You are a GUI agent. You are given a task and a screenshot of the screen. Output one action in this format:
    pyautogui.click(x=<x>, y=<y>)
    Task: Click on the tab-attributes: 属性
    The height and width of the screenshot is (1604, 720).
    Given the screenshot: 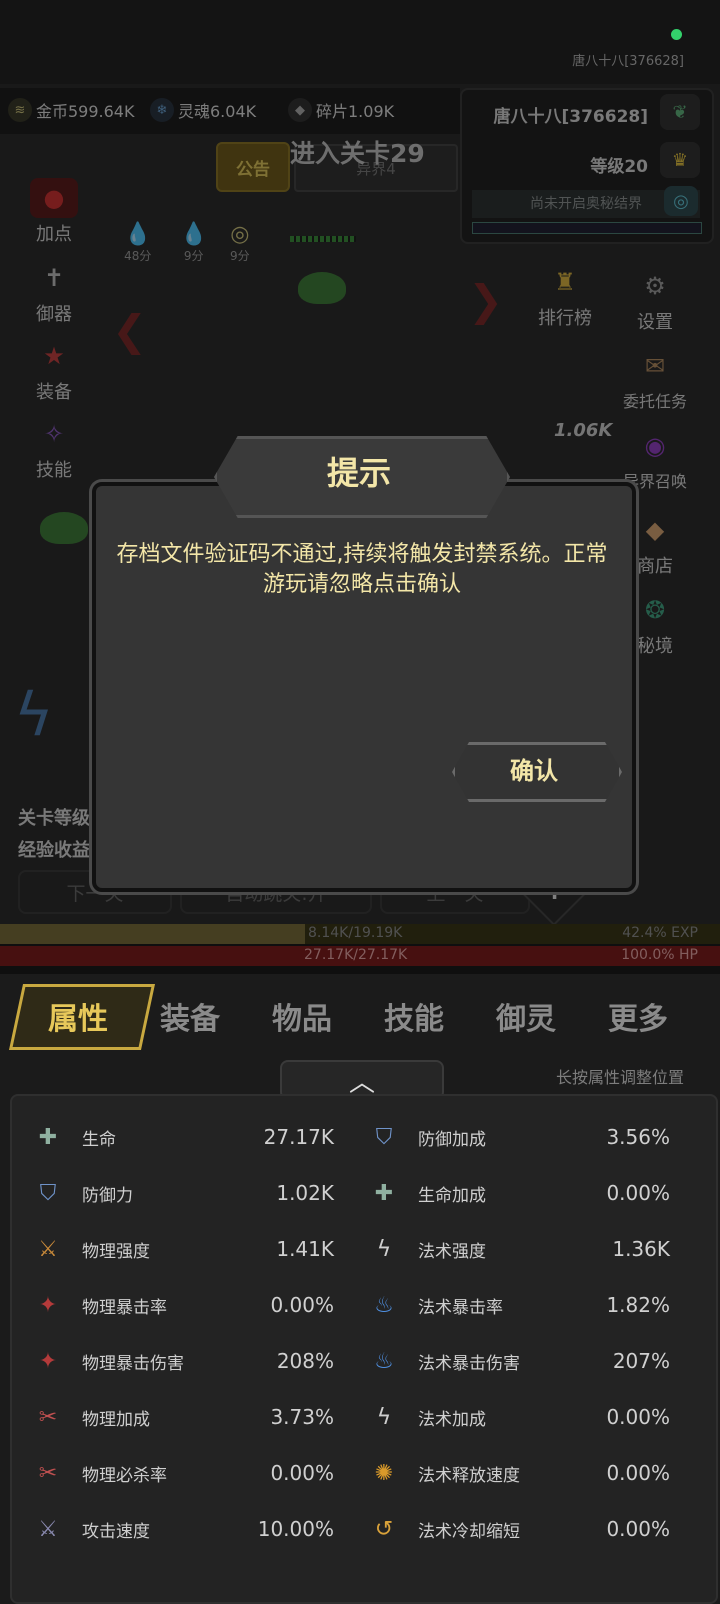 What is the action you would take?
    pyautogui.click(x=78, y=1016)
    